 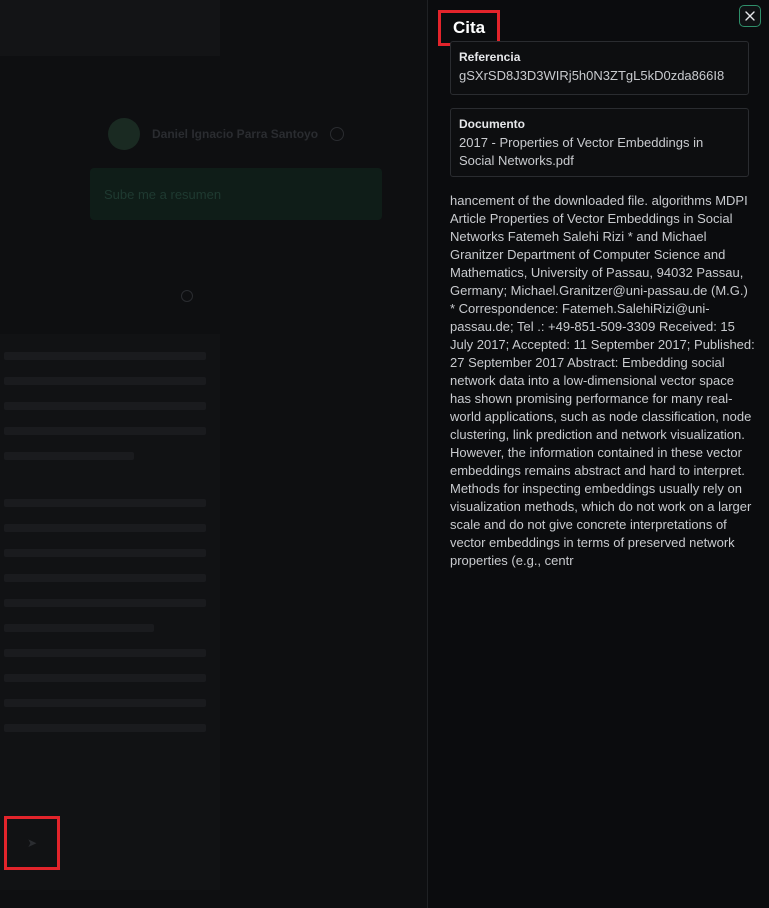 What do you see at coordinates (490, 57) in the screenshot?
I see `reference-label: Referencia` at bounding box center [490, 57].